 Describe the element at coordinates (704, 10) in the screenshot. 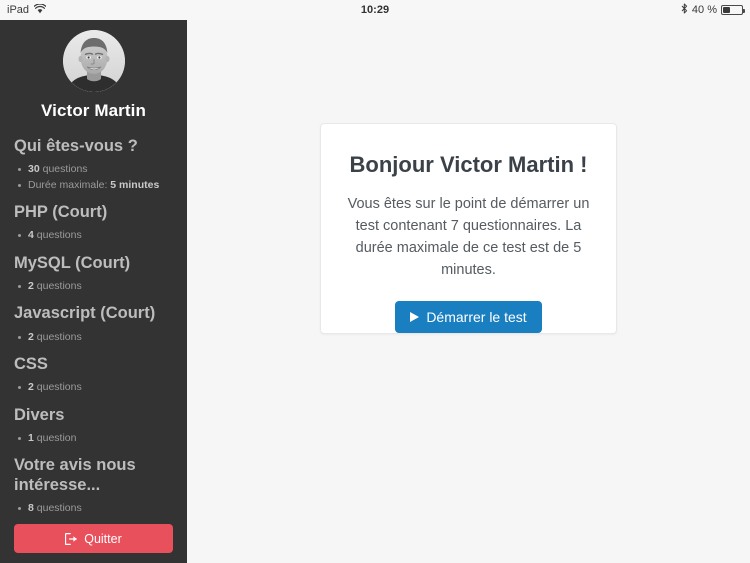

I see `battery-percent-label: 40 %` at that location.